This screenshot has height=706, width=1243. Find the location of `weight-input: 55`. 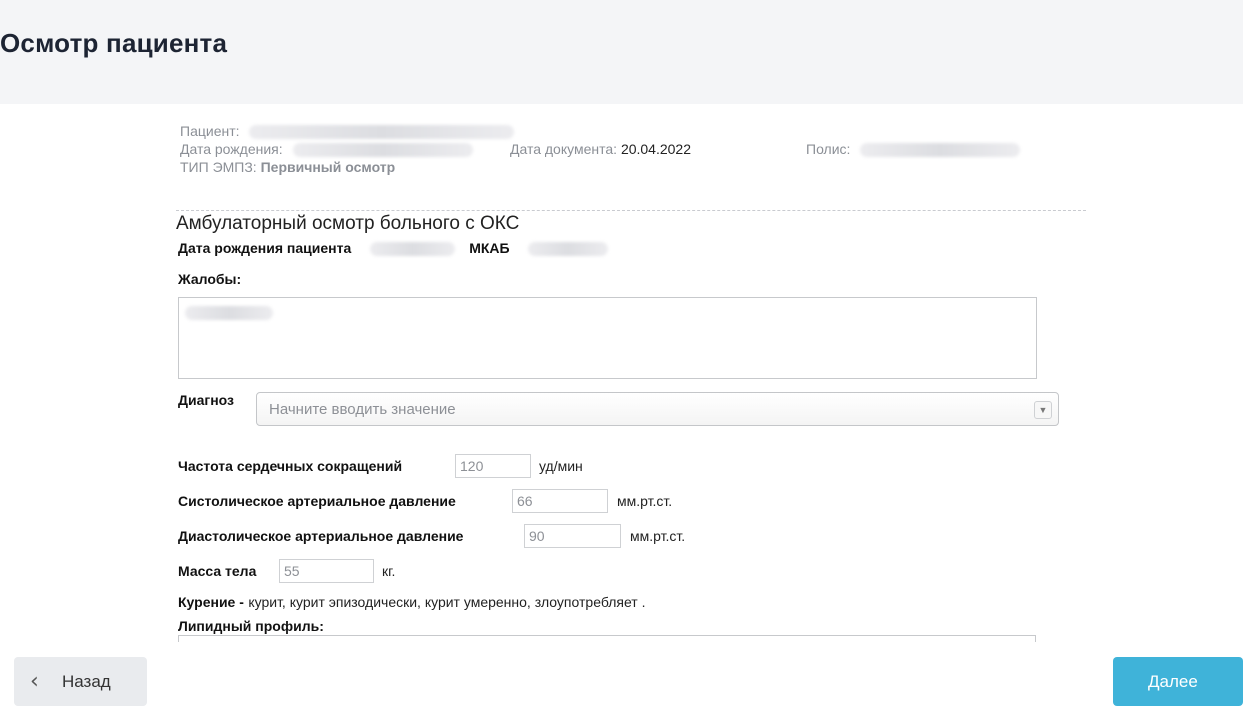

weight-input: 55 is located at coordinates (326, 571).